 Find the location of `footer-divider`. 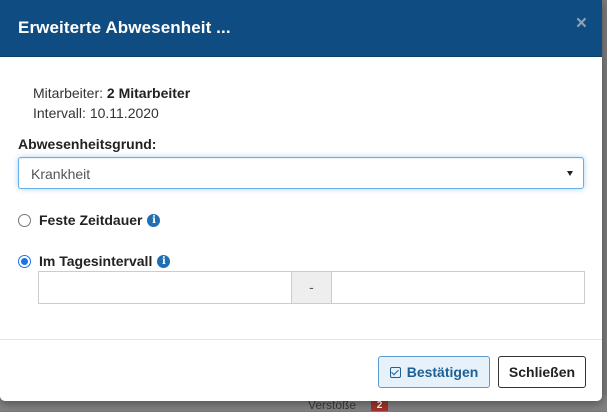

footer-divider is located at coordinates (301, 339).